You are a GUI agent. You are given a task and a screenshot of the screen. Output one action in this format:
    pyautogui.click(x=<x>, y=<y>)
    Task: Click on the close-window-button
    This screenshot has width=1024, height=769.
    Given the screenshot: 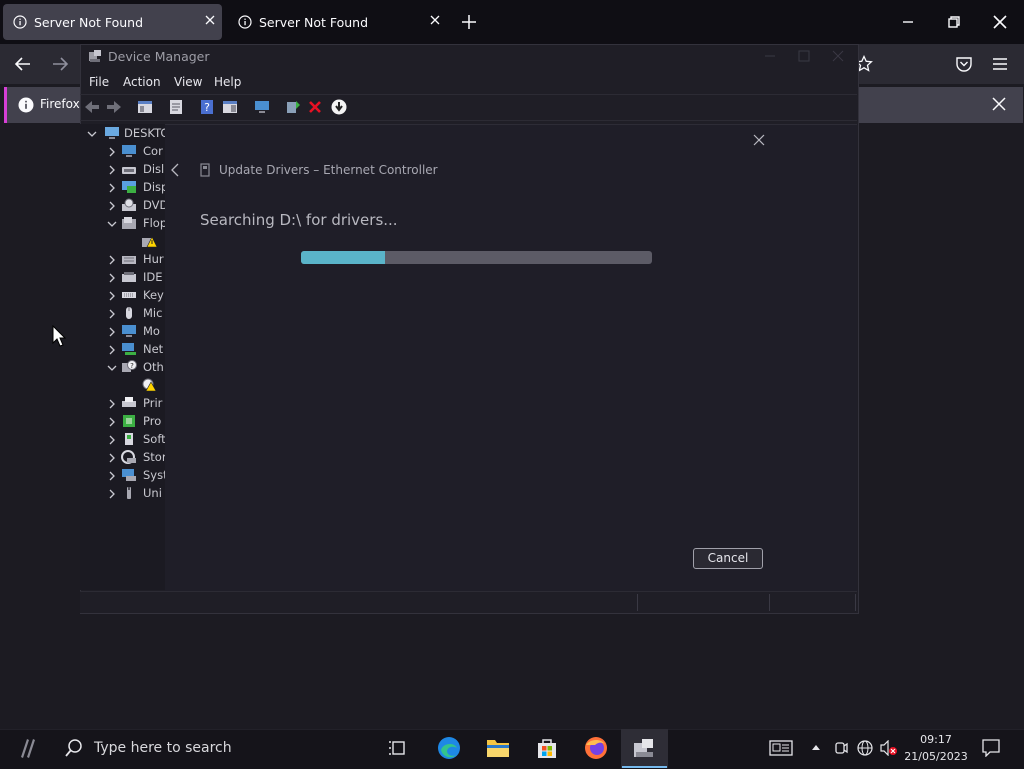 What is the action you would take?
    pyautogui.click(x=1000, y=22)
    